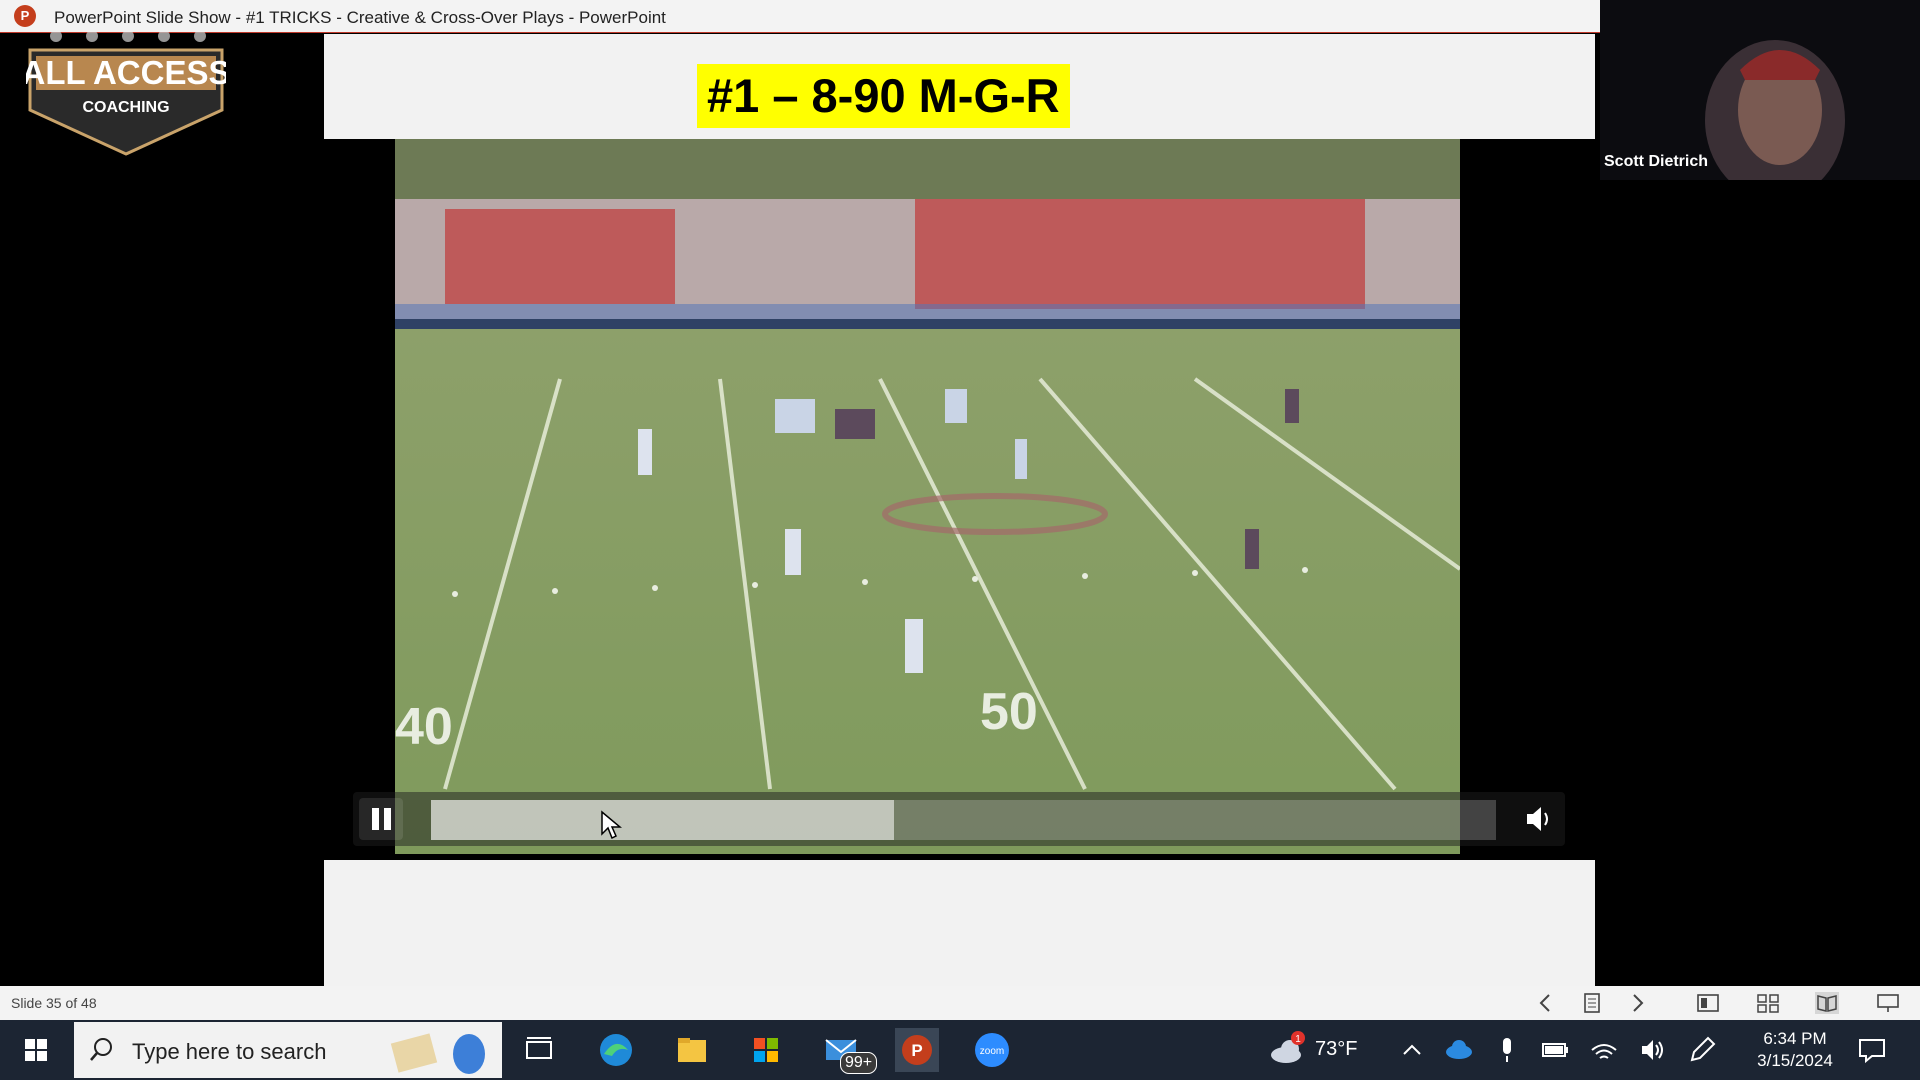  What do you see at coordinates (101, 1049) in the screenshot?
I see `search-icon` at bounding box center [101, 1049].